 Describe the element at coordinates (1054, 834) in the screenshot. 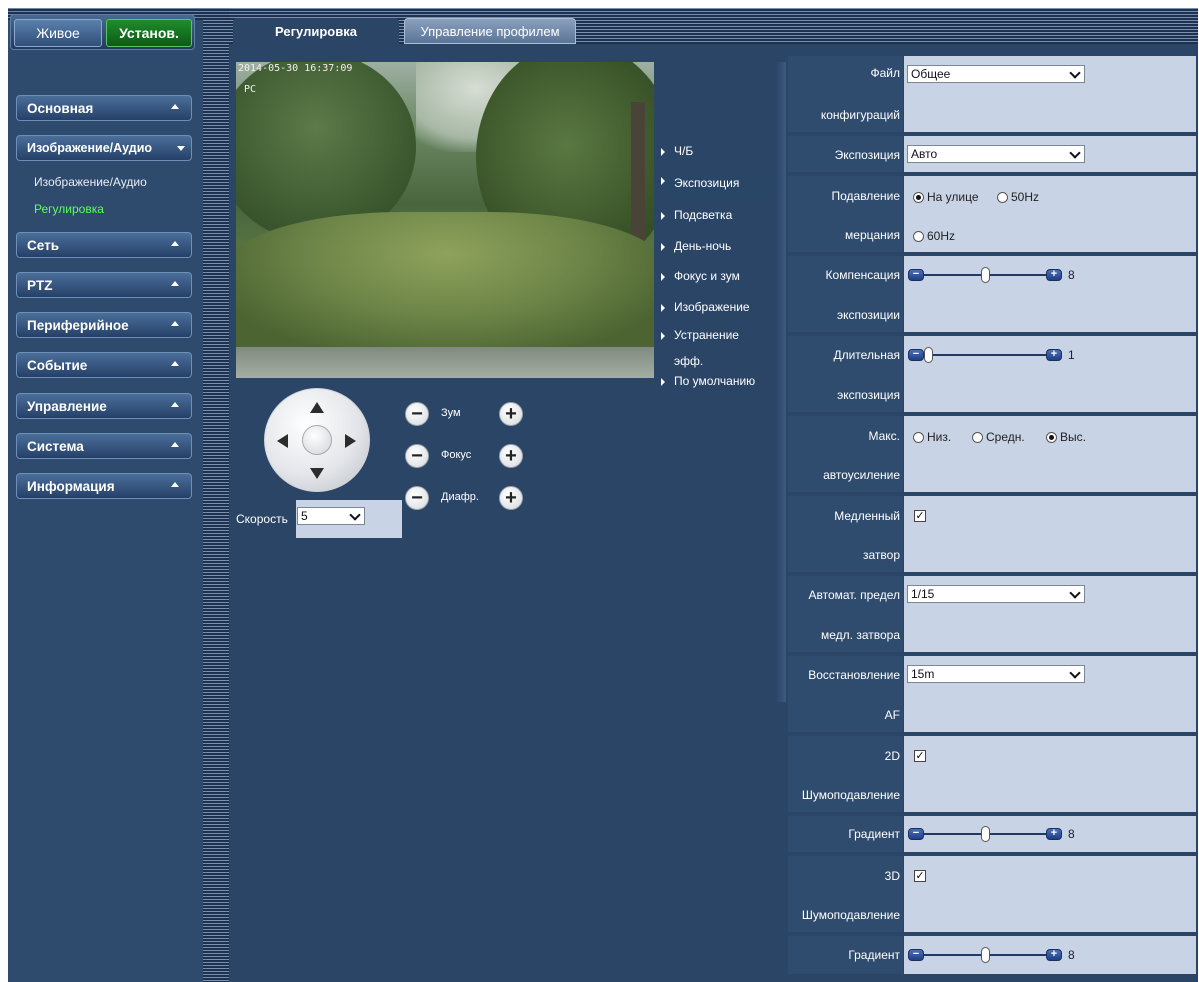

I see `nr2d-gradient-plus-button: +` at that location.